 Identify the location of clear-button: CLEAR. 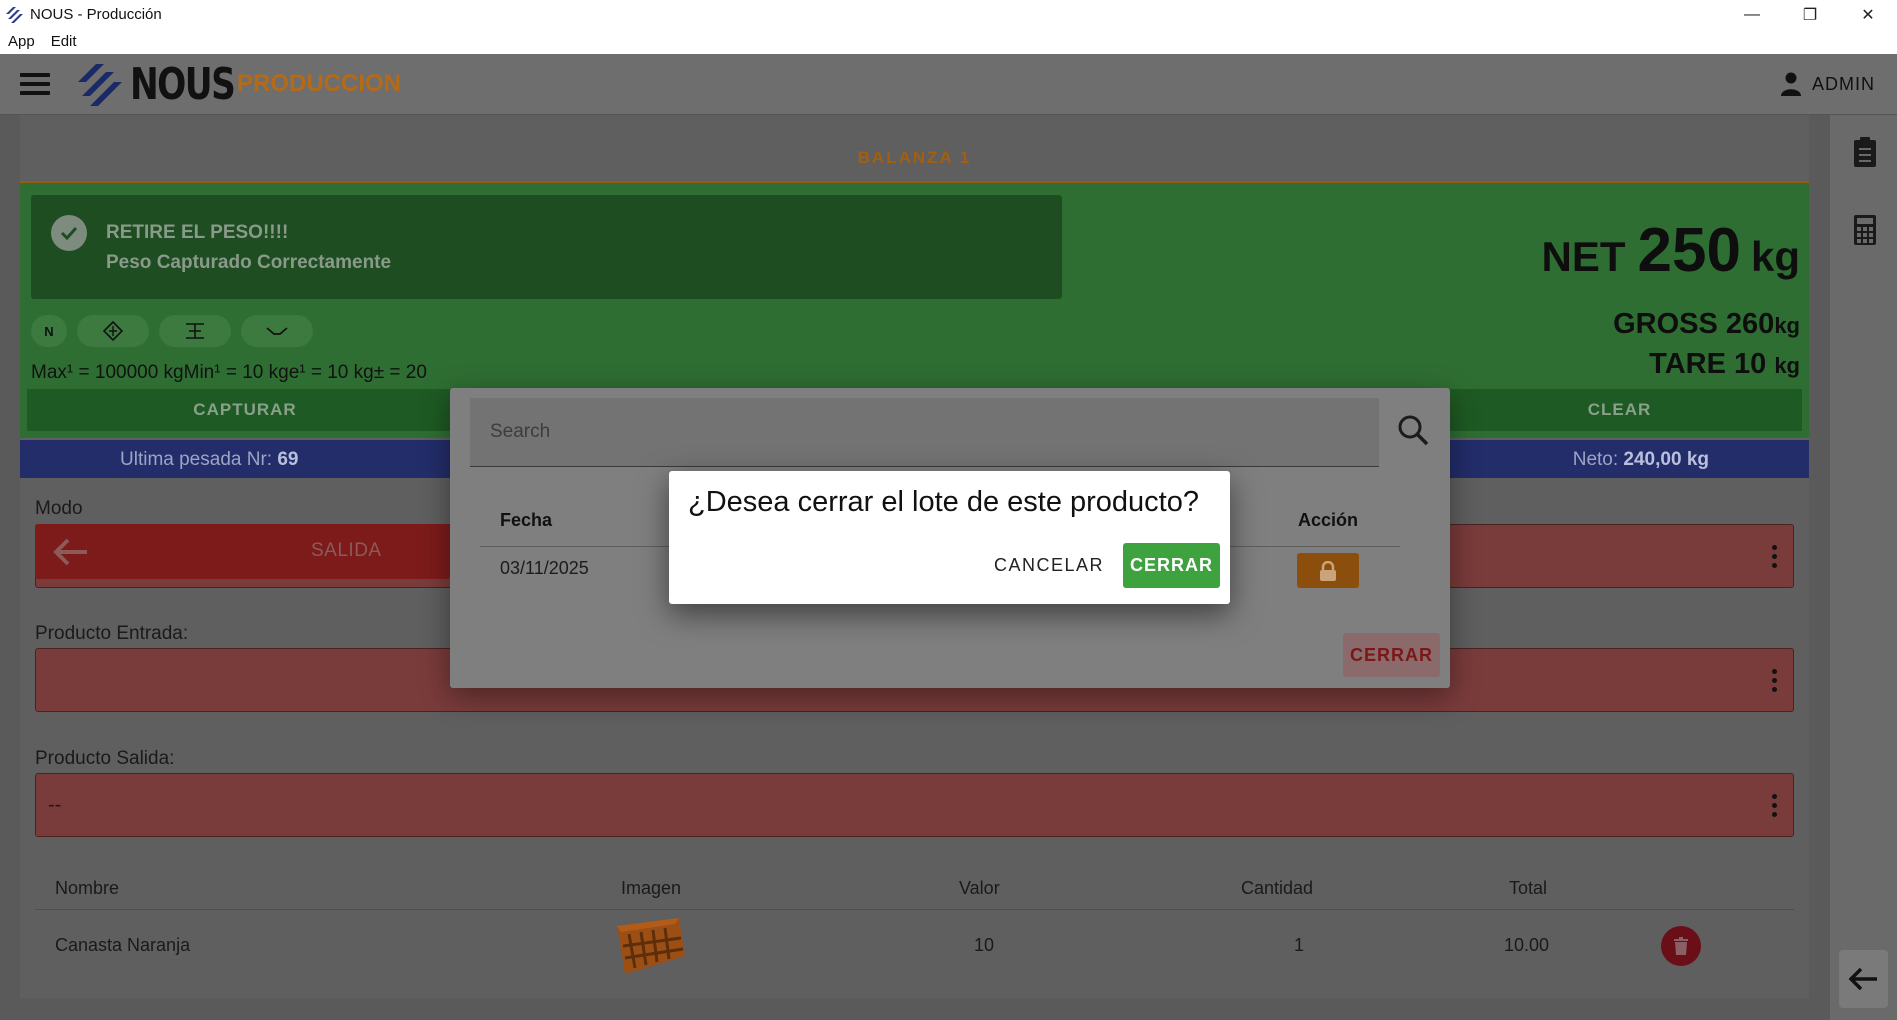
(1619, 410).